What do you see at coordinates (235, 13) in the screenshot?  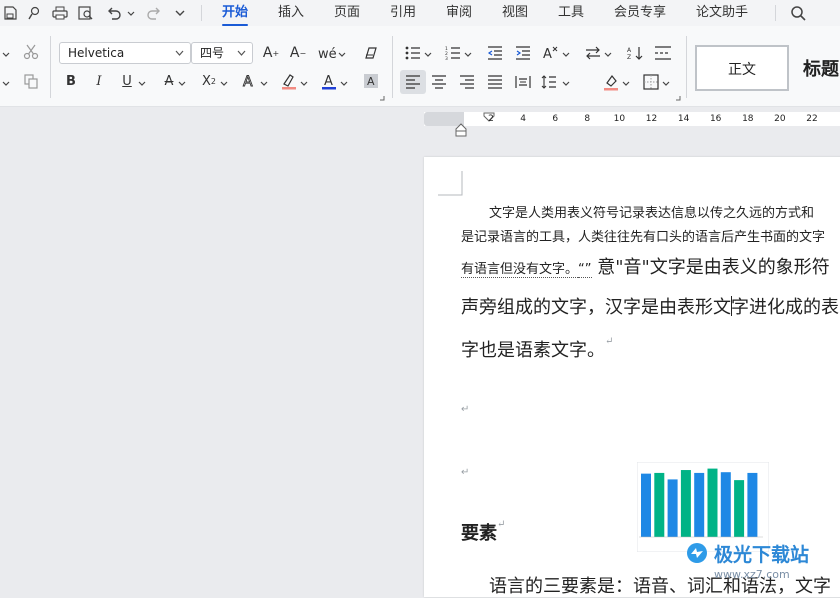 I see `tab-home: 开始` at bounding box center [235, 13].